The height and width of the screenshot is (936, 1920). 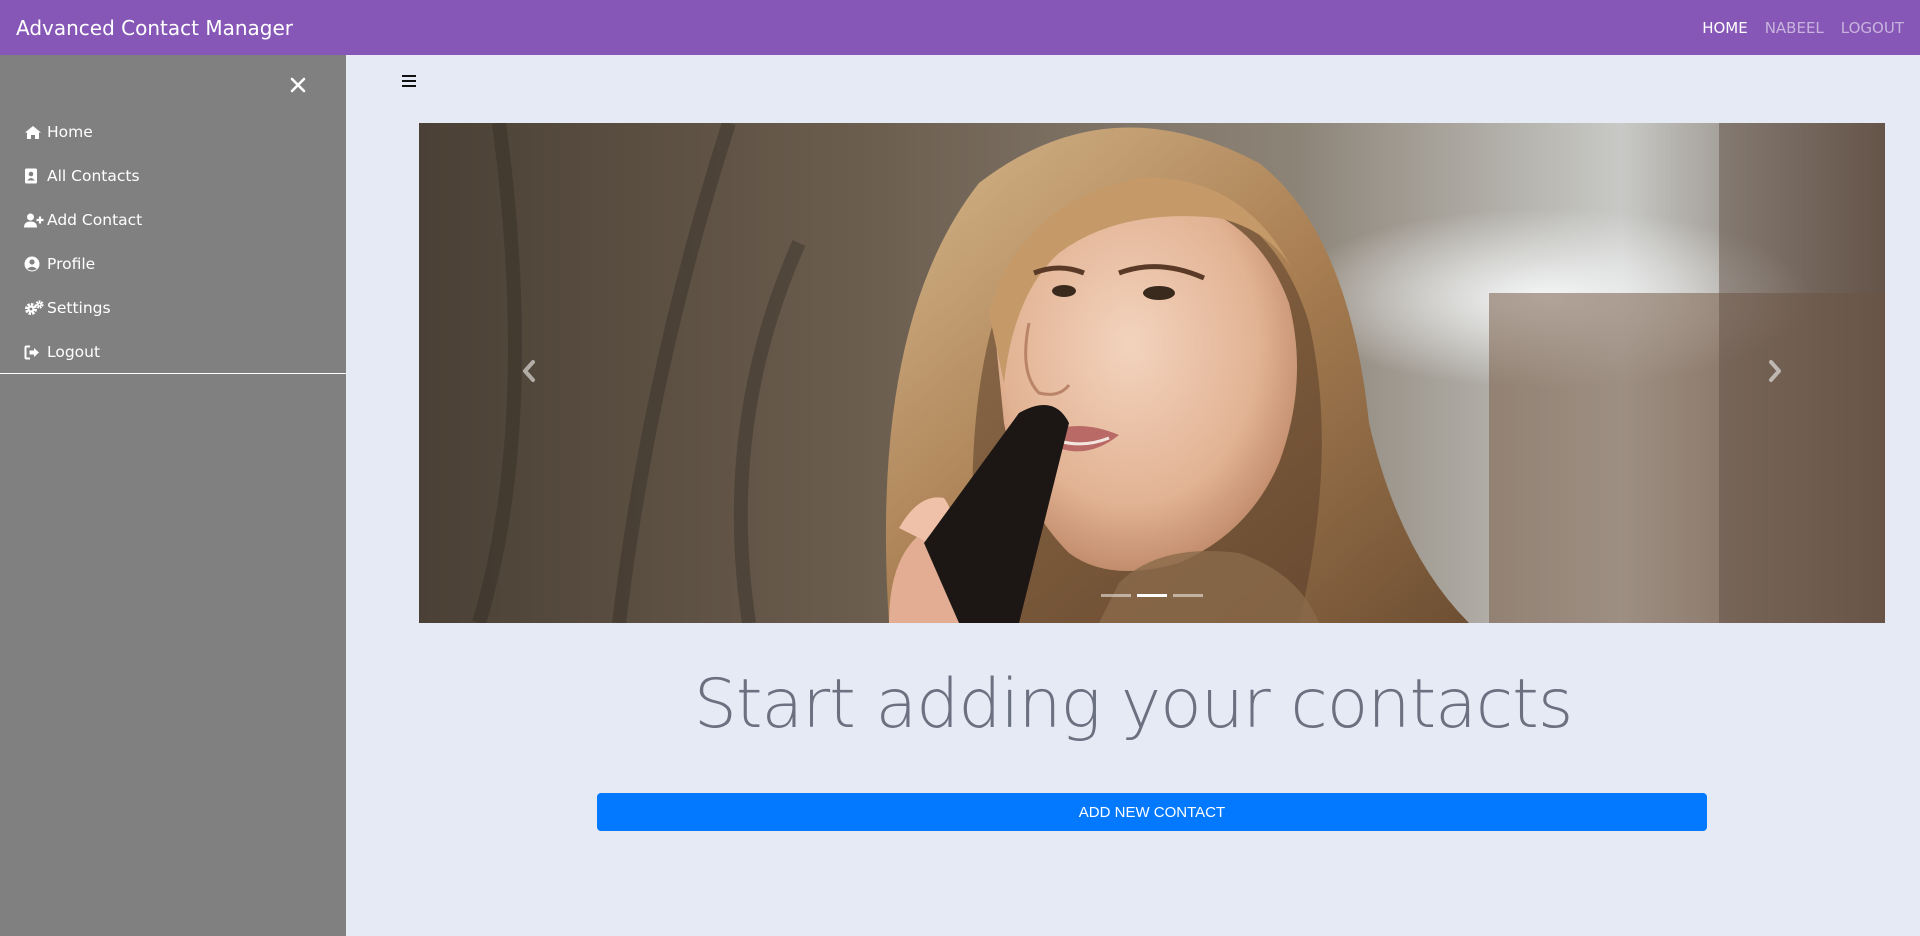 I want to click on carousel-next-button, so click(x=1775, y=373).